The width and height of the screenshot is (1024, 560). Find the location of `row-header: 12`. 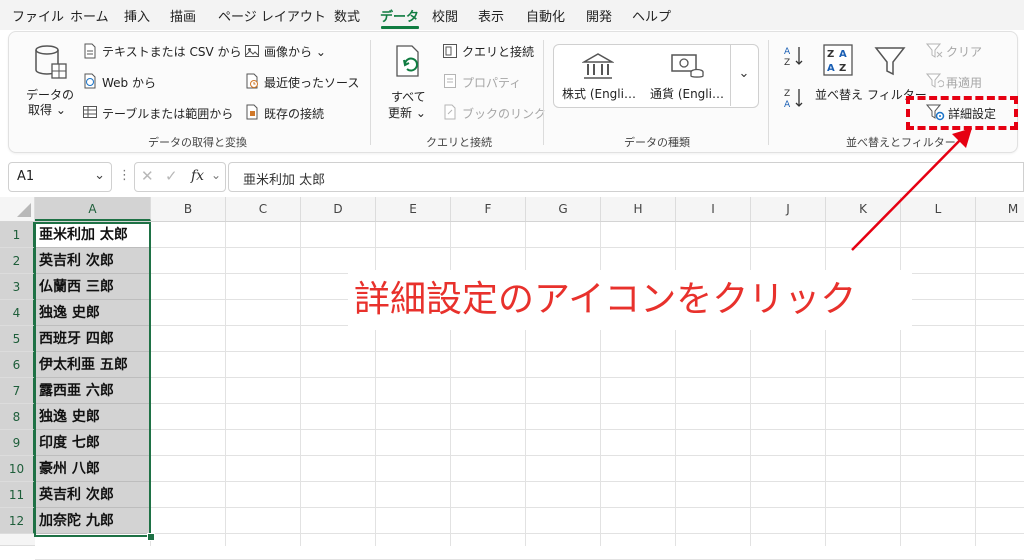

row-header: 12 is located at coordinates (17, 521).